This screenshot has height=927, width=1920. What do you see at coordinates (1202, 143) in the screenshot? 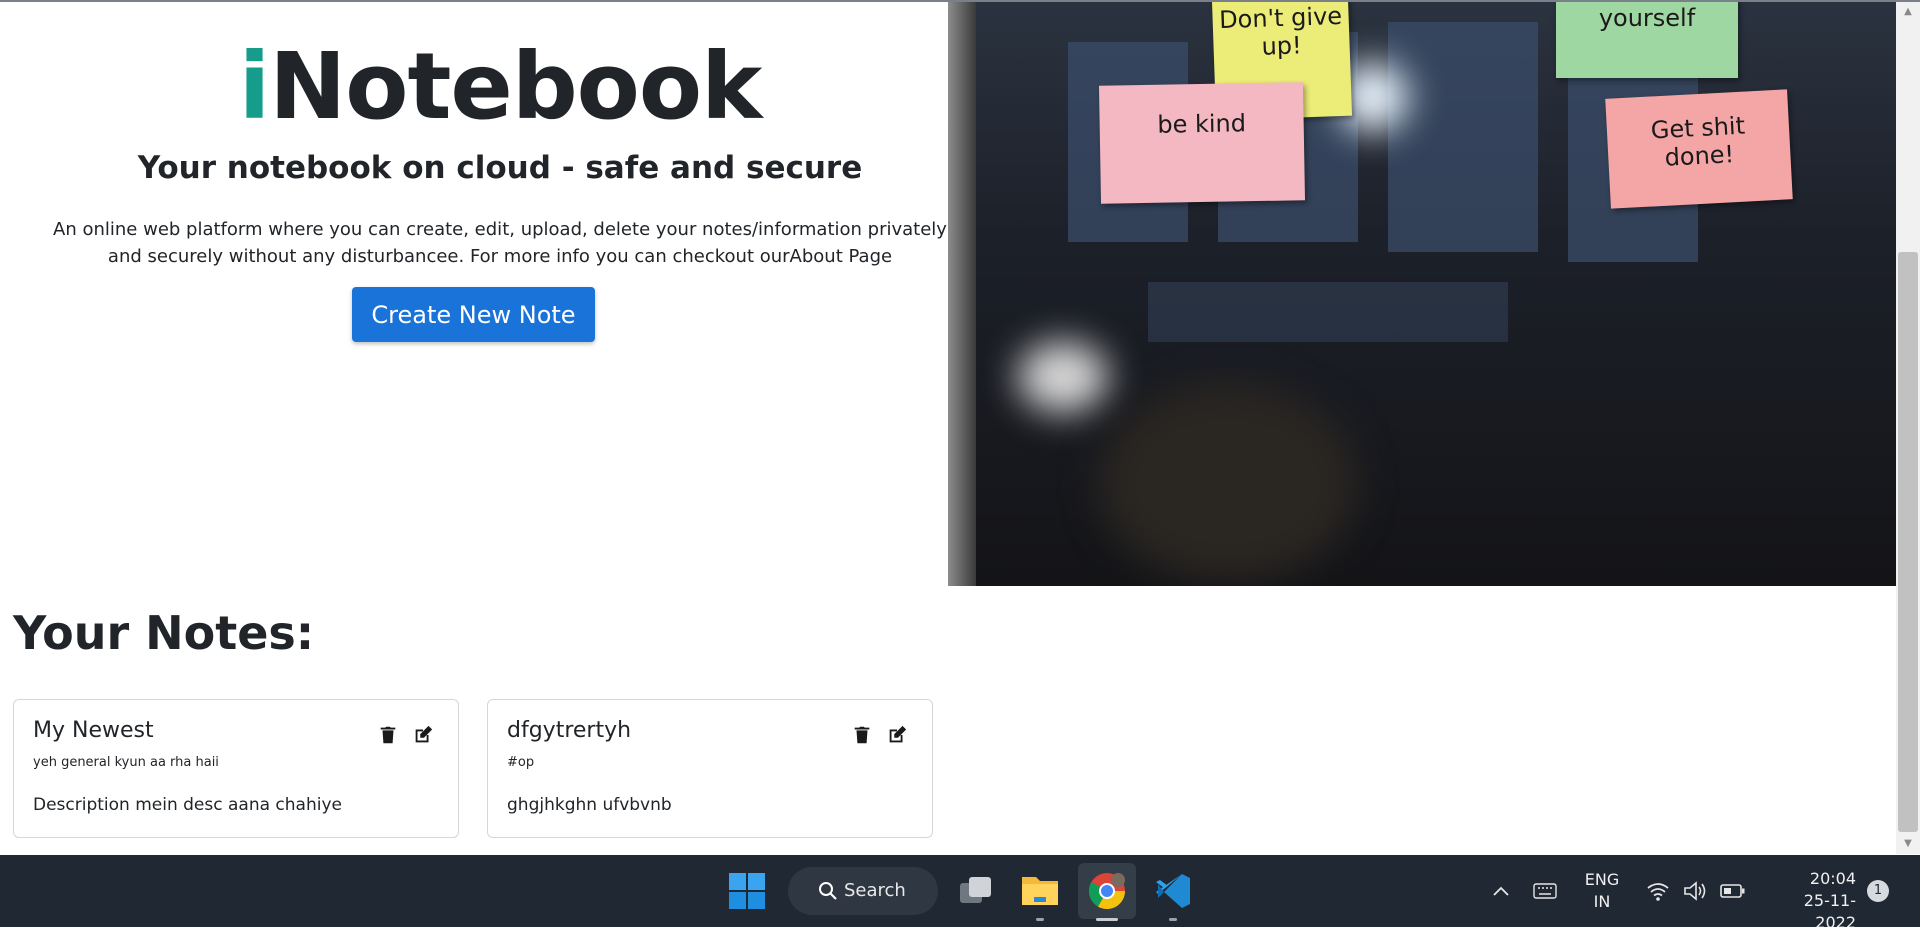
I see `sticky-note: be kind` at bounding box center [1202, 143].